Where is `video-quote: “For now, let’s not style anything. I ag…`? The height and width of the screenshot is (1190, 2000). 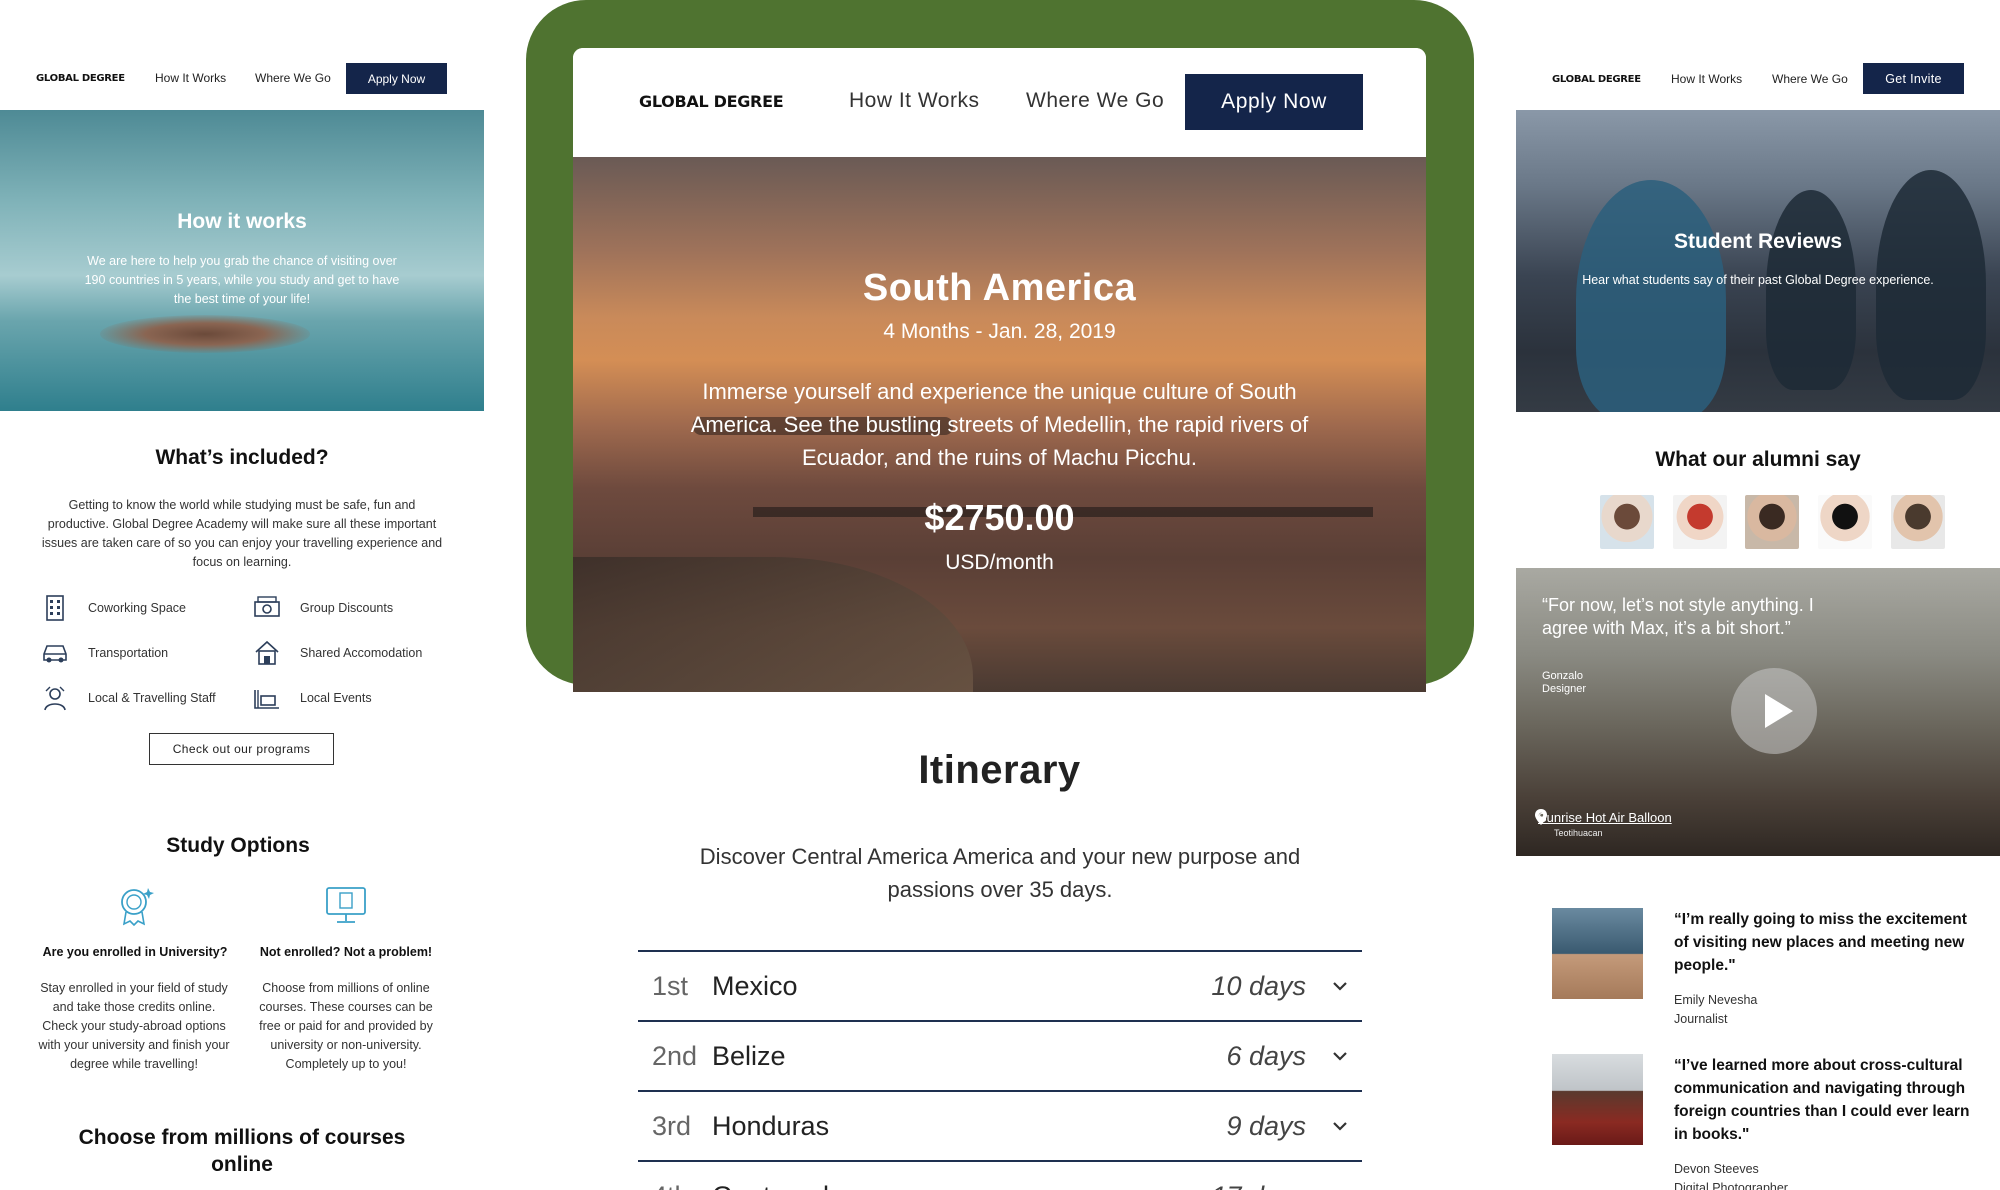 video-quote: “For now, let’s not style anything. I ag… is located at coordinates (1678, 616).